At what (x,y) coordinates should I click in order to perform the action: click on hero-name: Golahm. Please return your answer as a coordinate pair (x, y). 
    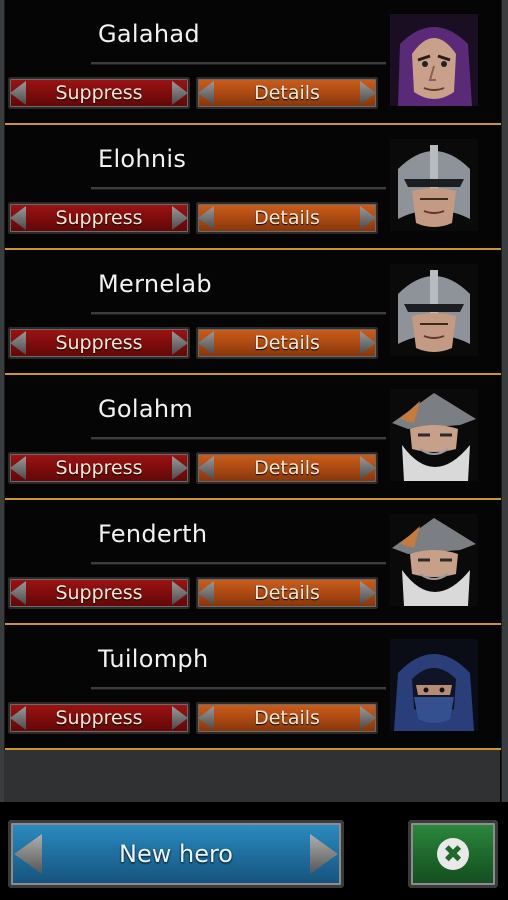
    Looking at the image, I should click on (146, 409).